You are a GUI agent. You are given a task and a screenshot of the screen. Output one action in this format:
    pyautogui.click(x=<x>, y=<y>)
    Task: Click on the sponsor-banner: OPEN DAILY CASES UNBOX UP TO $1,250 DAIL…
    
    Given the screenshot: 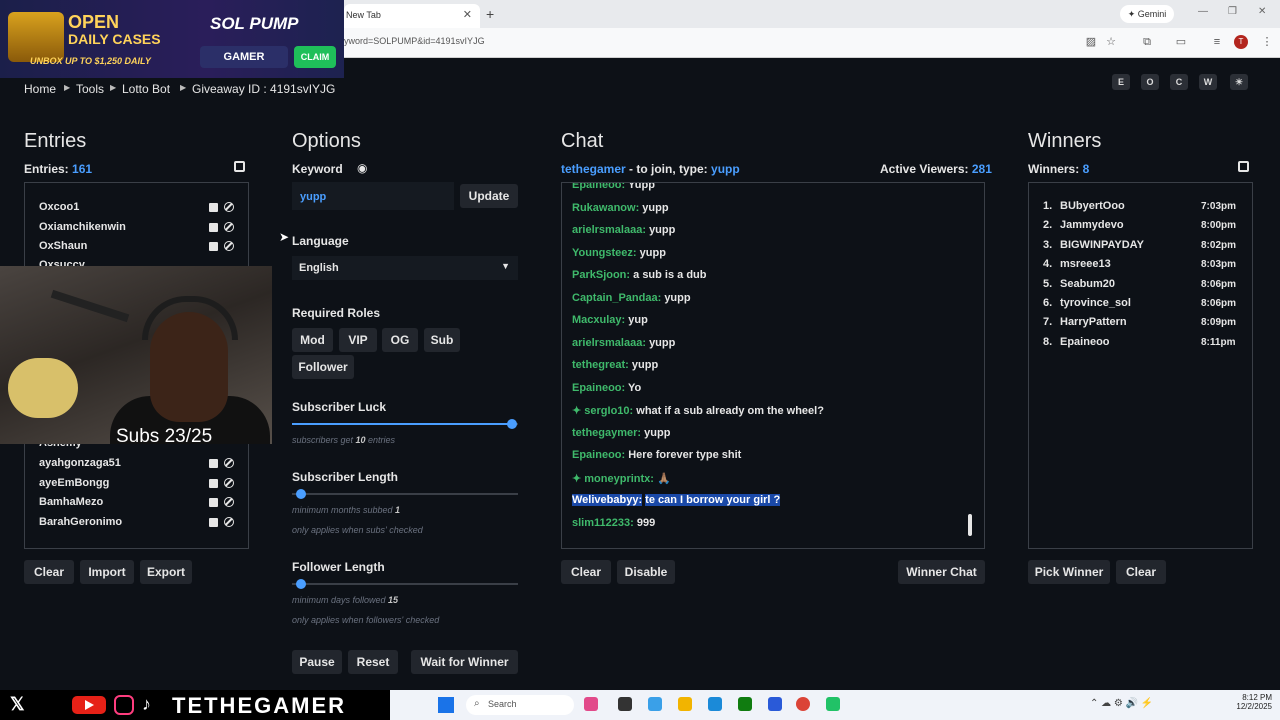 What is the action you would take?
    pyautogui.click(x=172, y=39)
    